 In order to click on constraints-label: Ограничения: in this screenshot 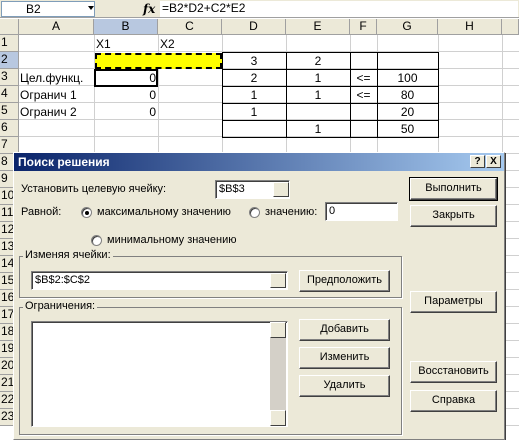, I will do `click(60, 306)`.